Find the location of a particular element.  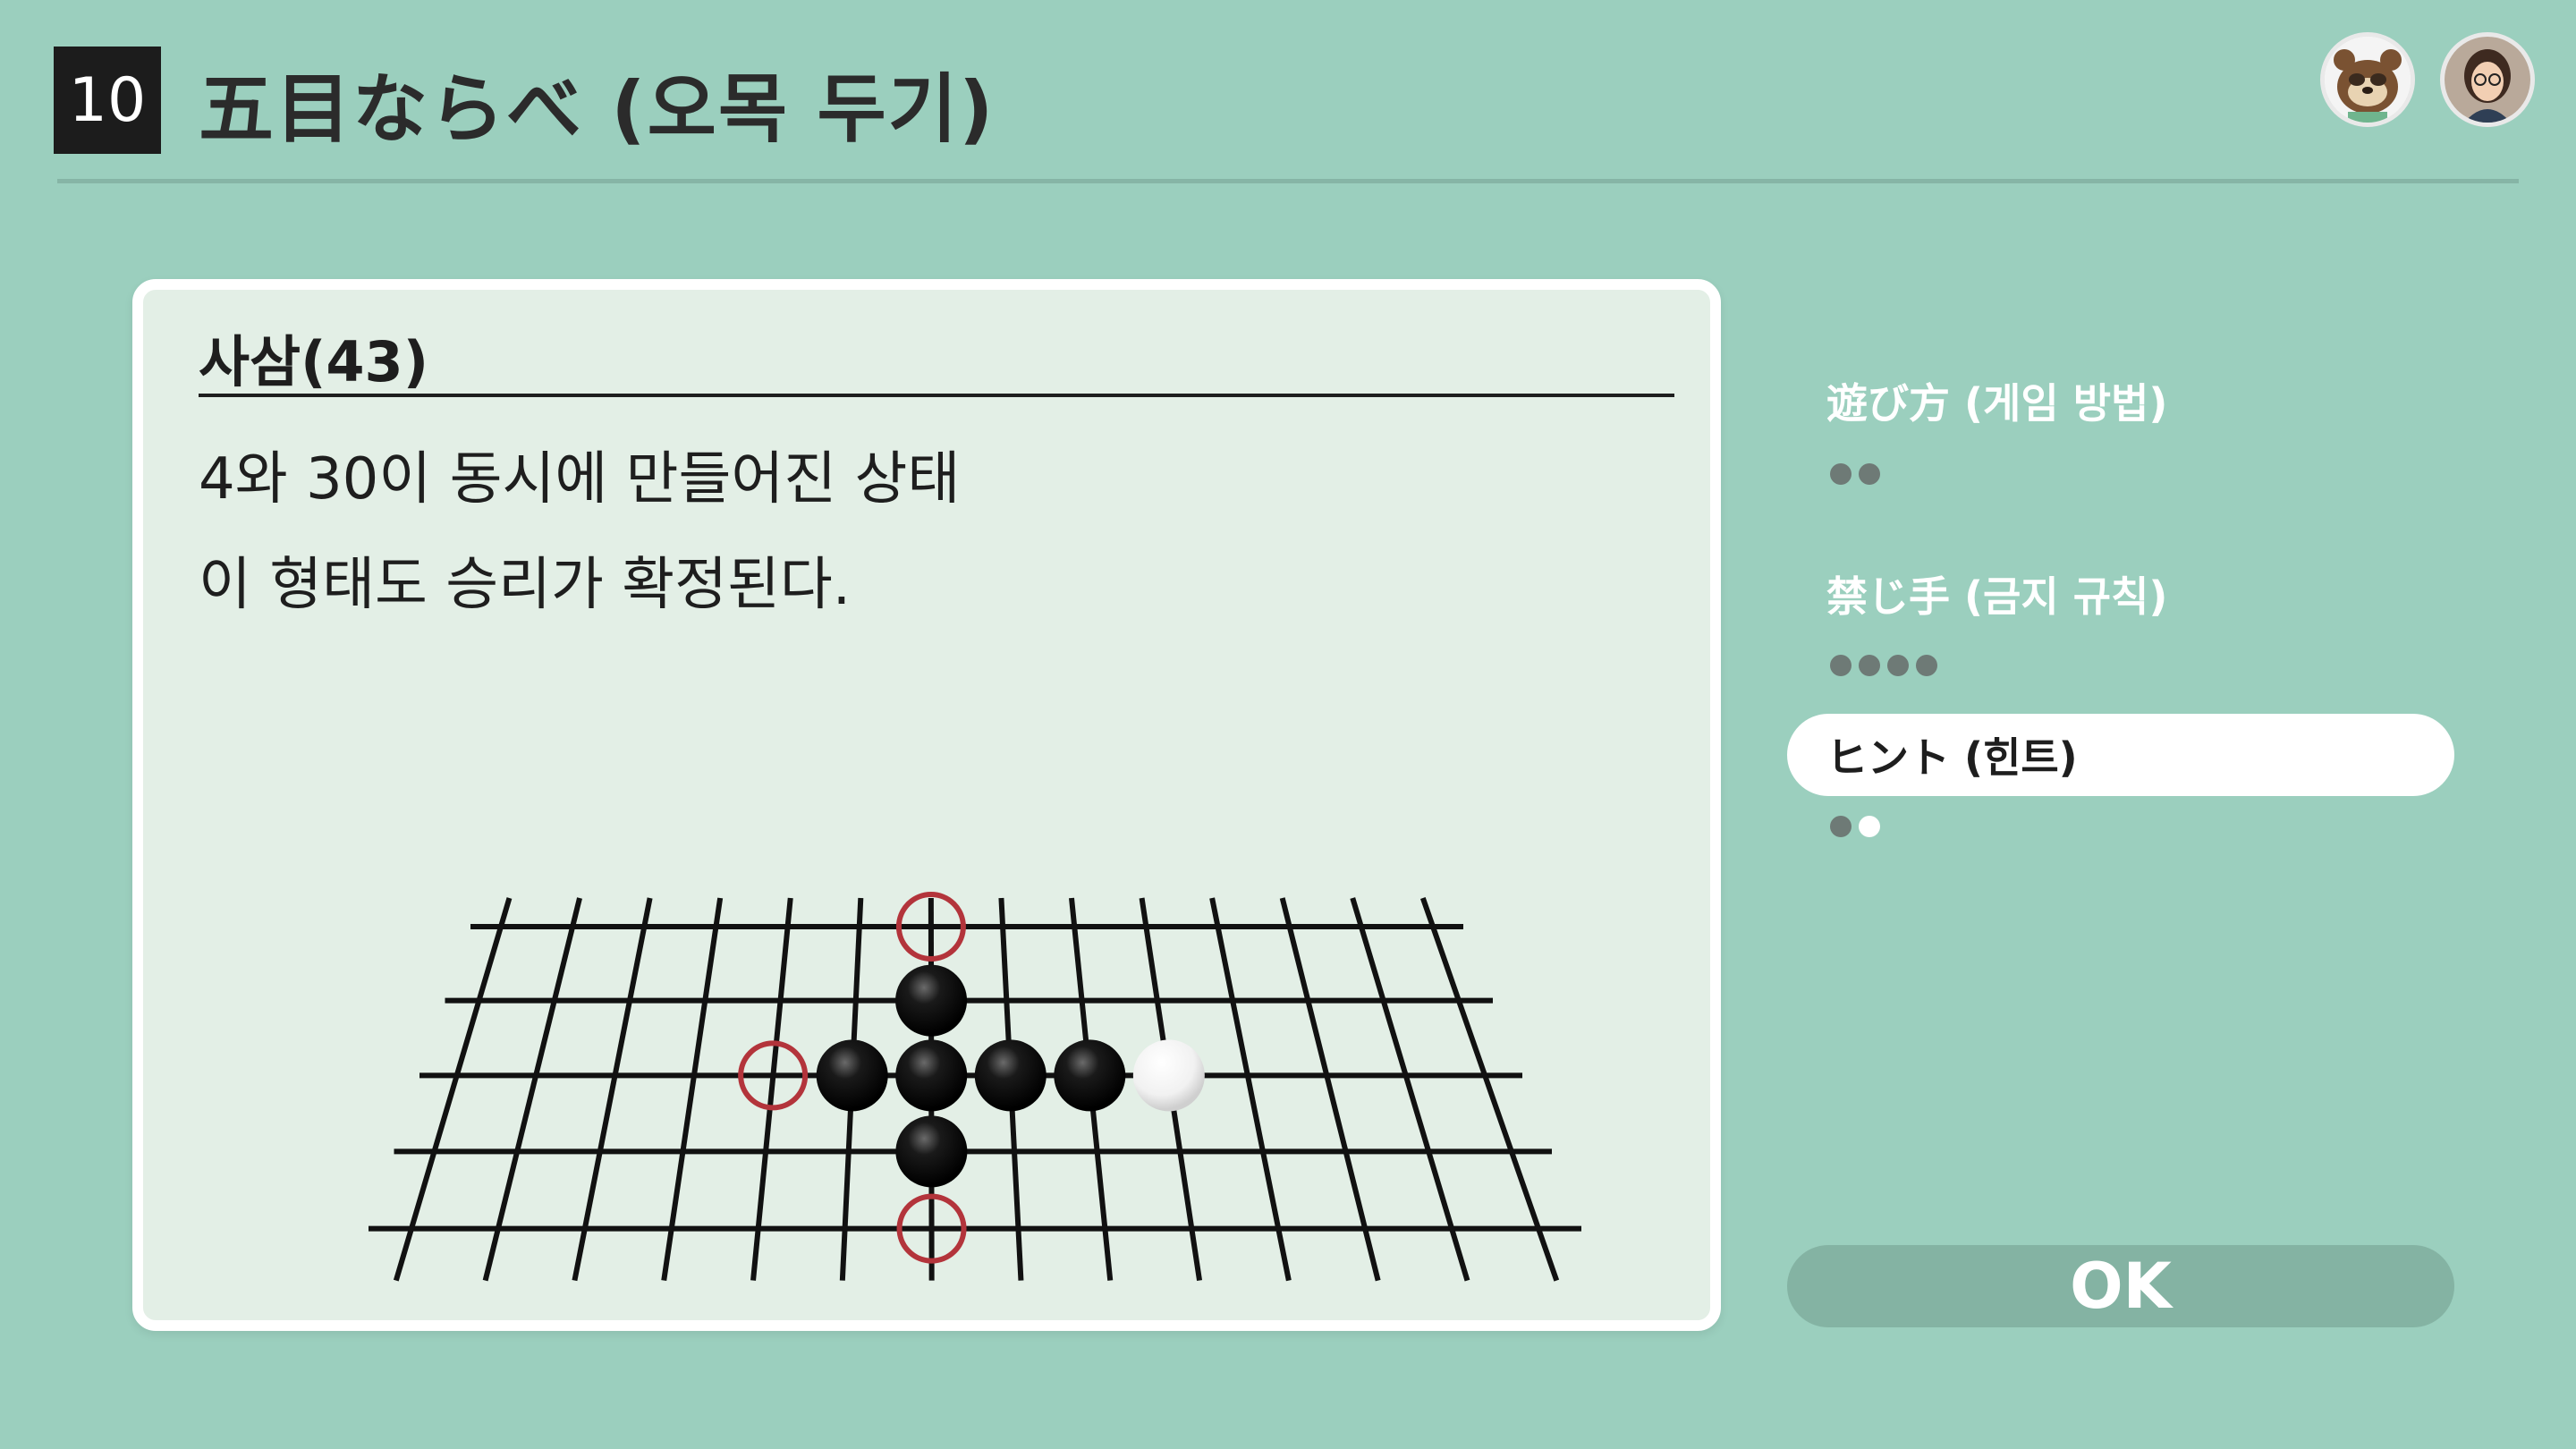

ok-button: OK is located at coordinates (2120, 1286).